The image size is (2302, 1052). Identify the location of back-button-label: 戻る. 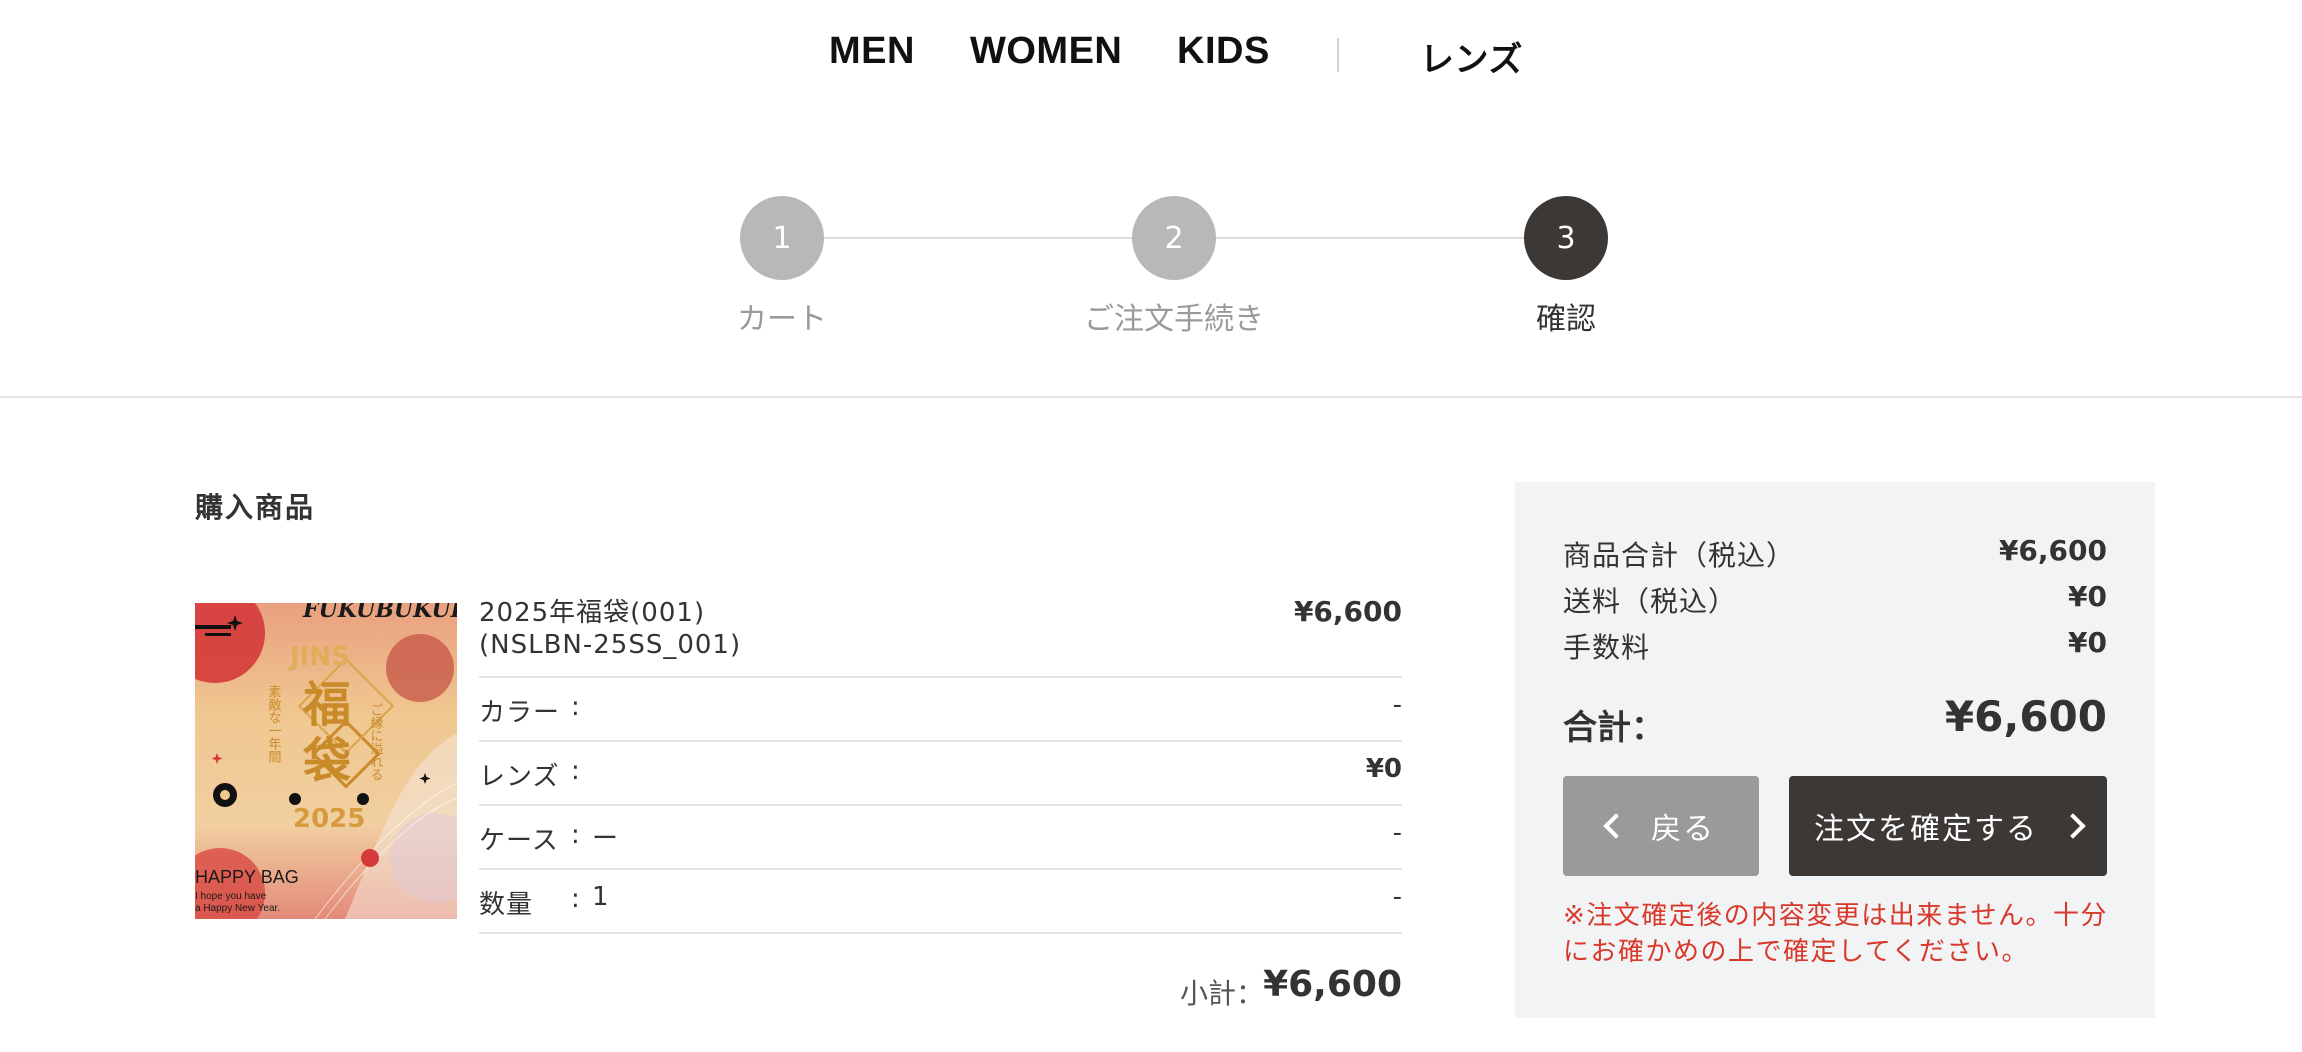
(1683, 829).